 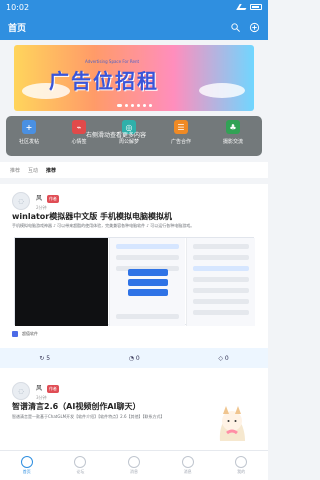 I want to click on shortcut-photo: ♣ 摄影交流, so click(x=233, y=132).